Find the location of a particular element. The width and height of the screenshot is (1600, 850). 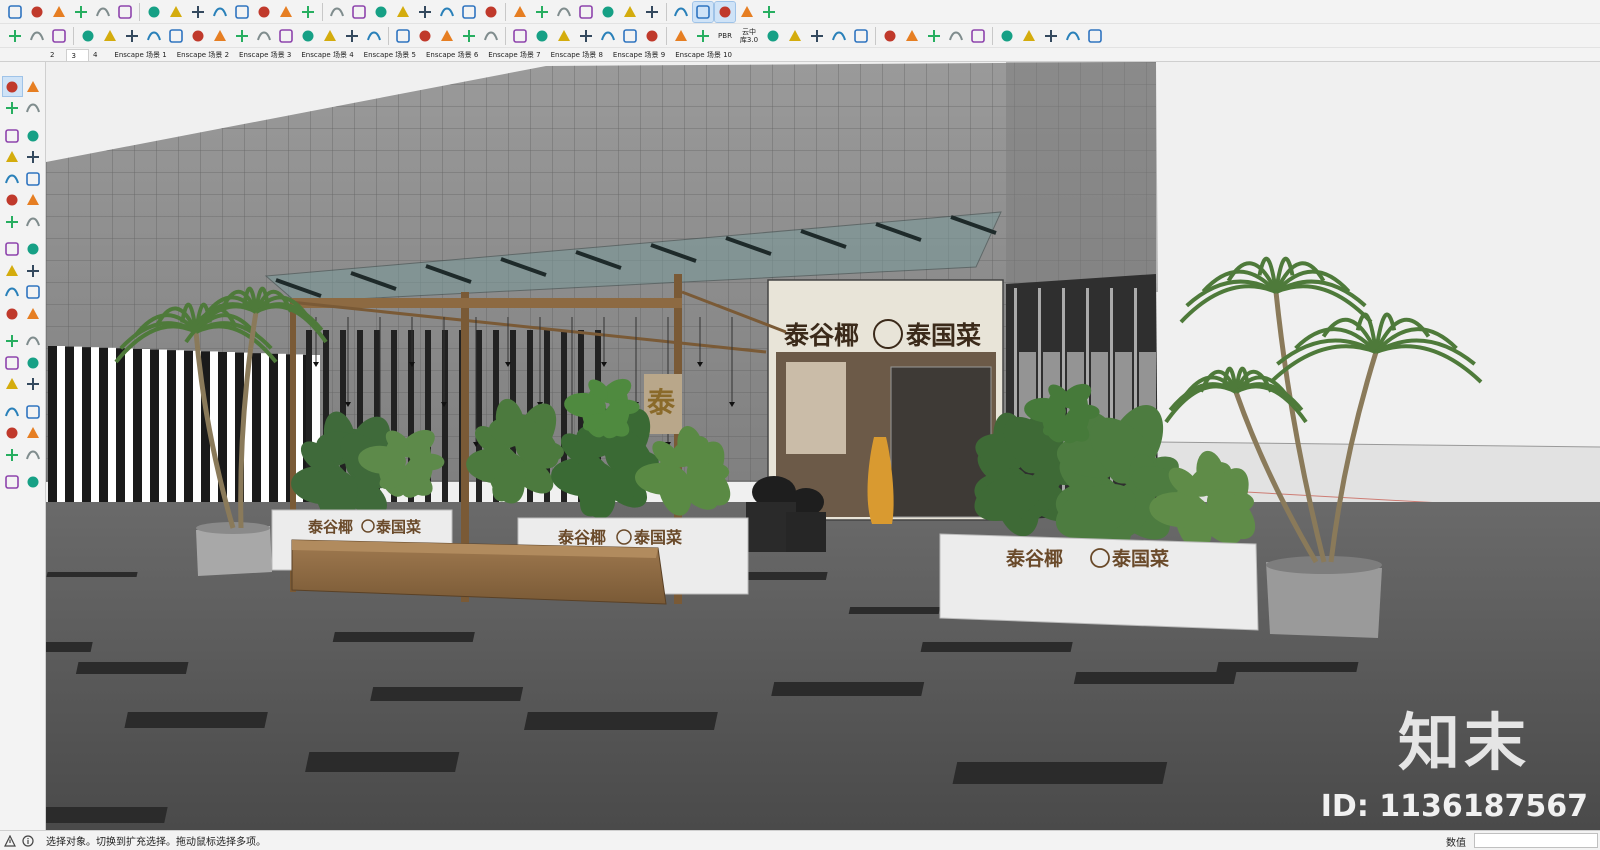

select-arrow-icon is located at coordinates (12, 87).